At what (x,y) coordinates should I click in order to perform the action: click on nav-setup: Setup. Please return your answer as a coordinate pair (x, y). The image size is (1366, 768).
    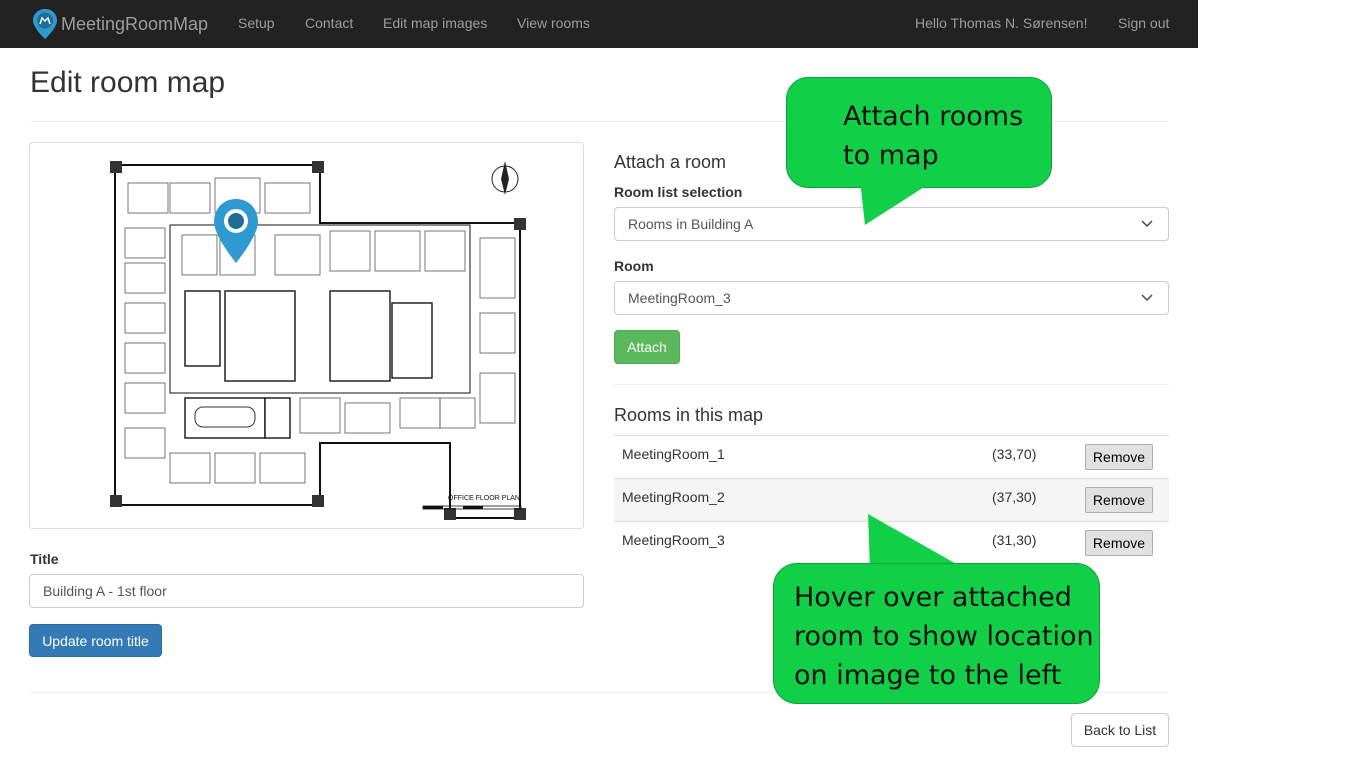
    Looking at the image, I should click on (256, 23).